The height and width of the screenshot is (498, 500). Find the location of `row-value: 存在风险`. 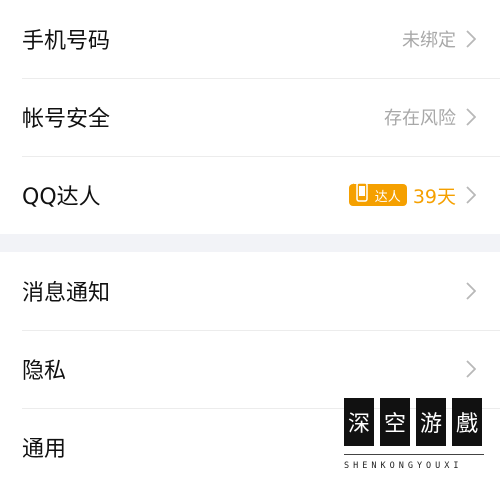

row-value: 存在风险 is located at coordinates (420, 118).